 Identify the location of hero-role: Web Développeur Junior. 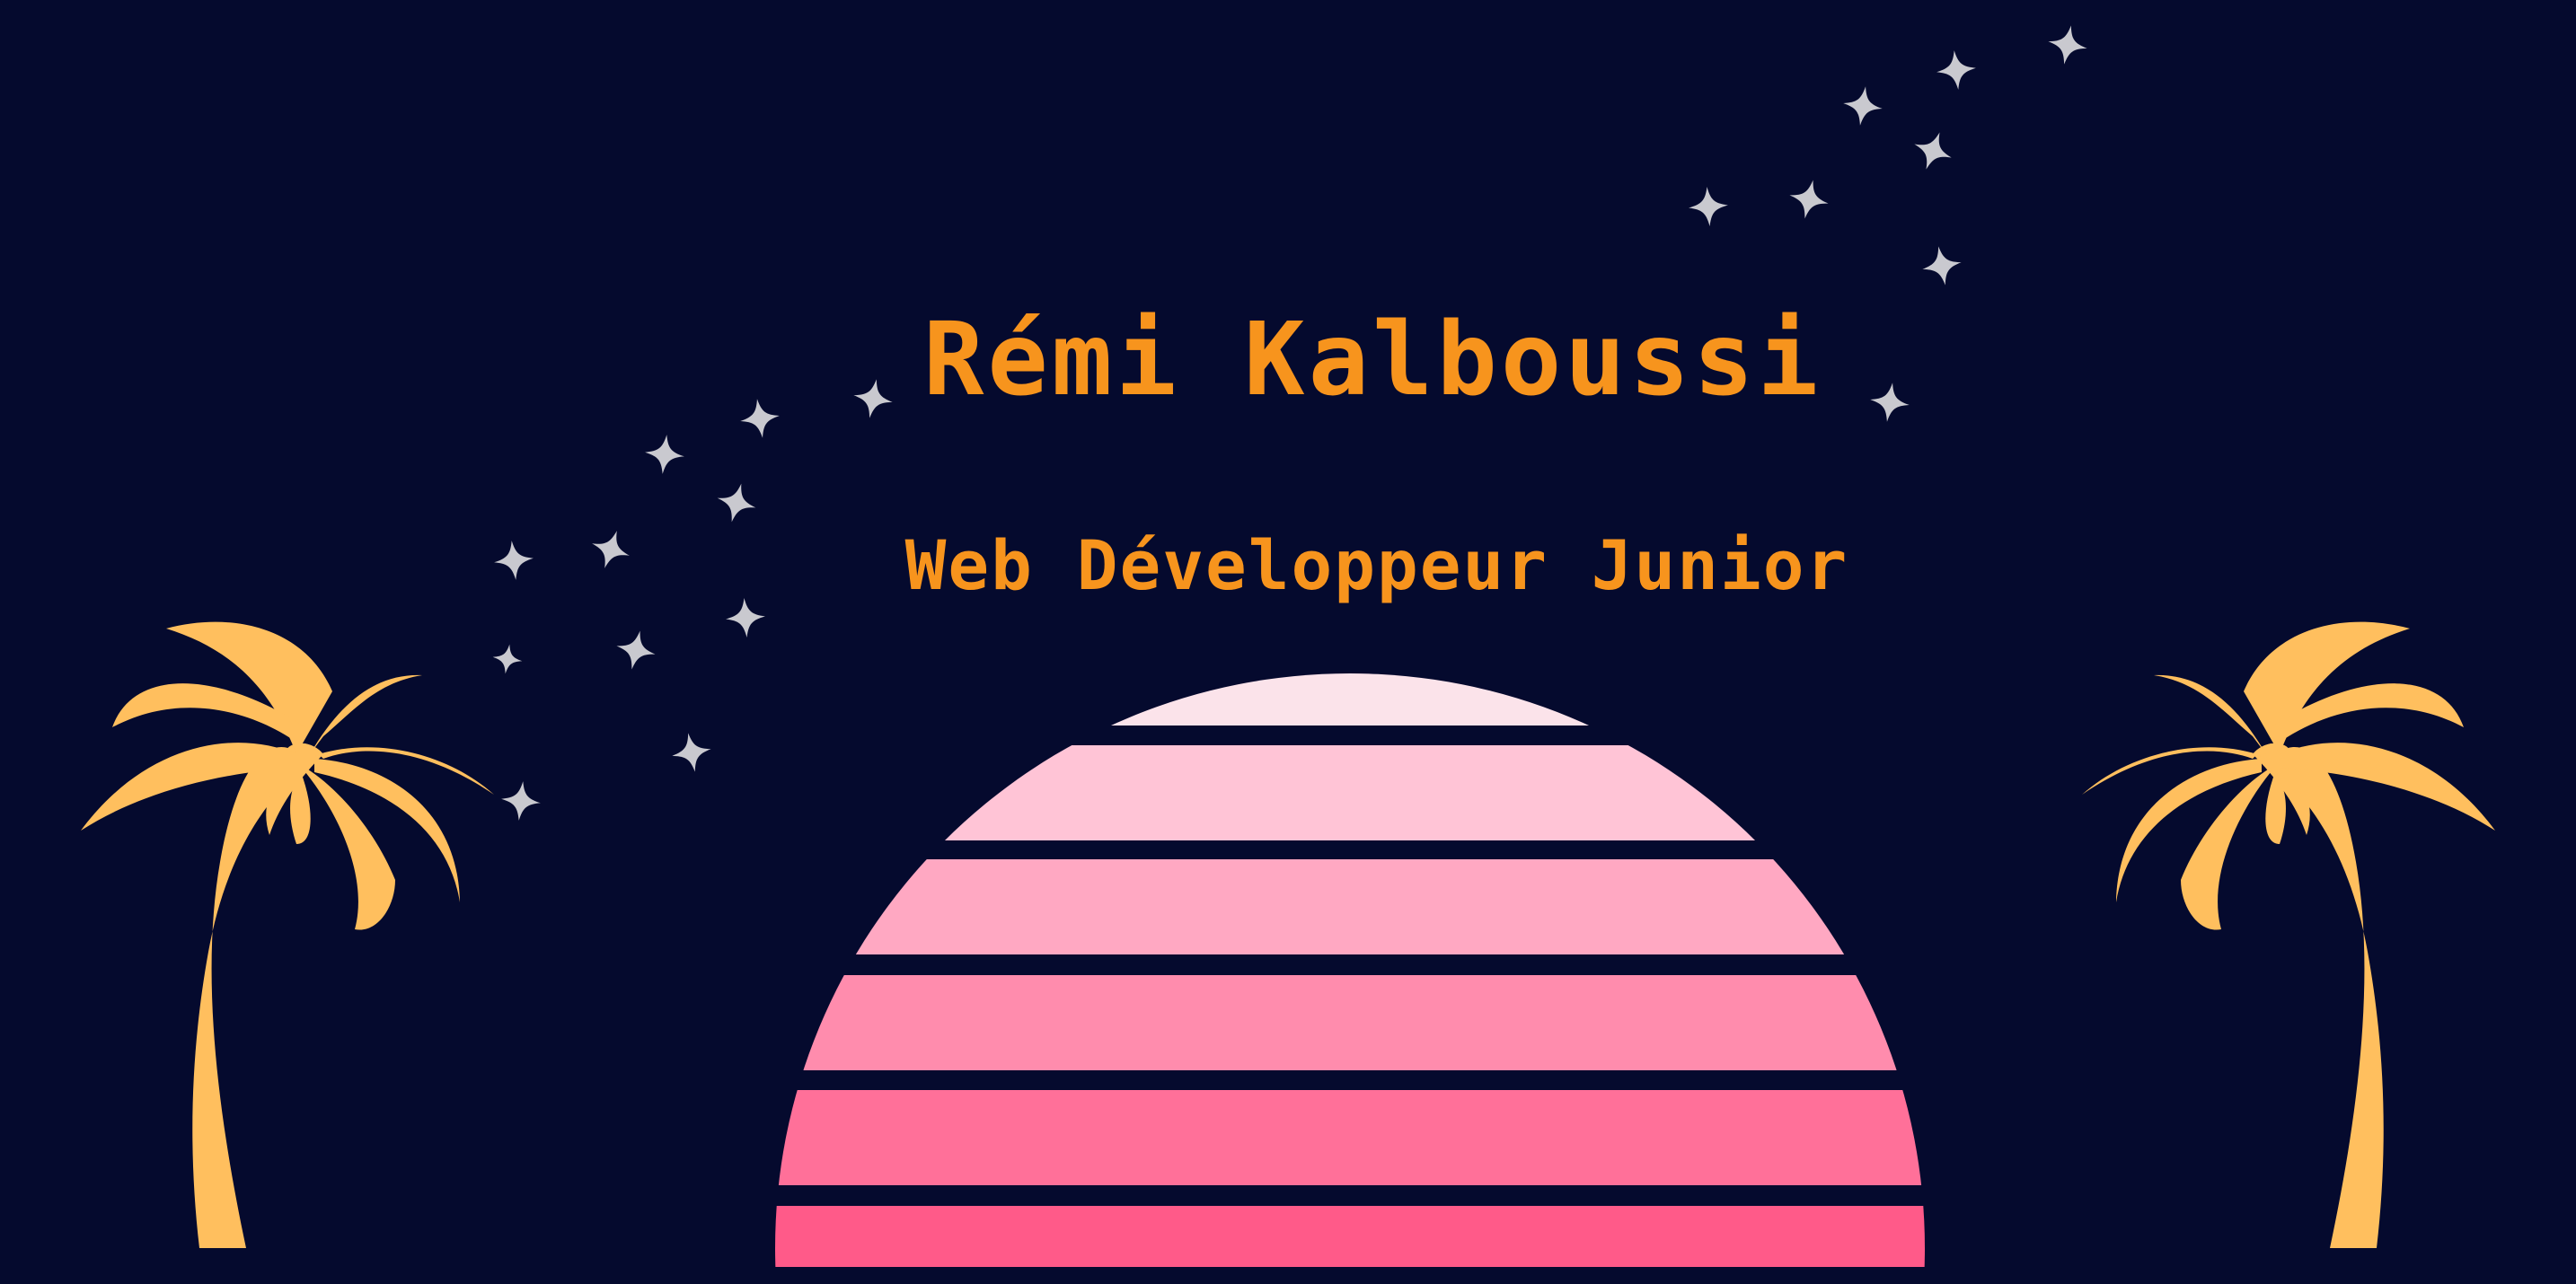
(1376, 565).